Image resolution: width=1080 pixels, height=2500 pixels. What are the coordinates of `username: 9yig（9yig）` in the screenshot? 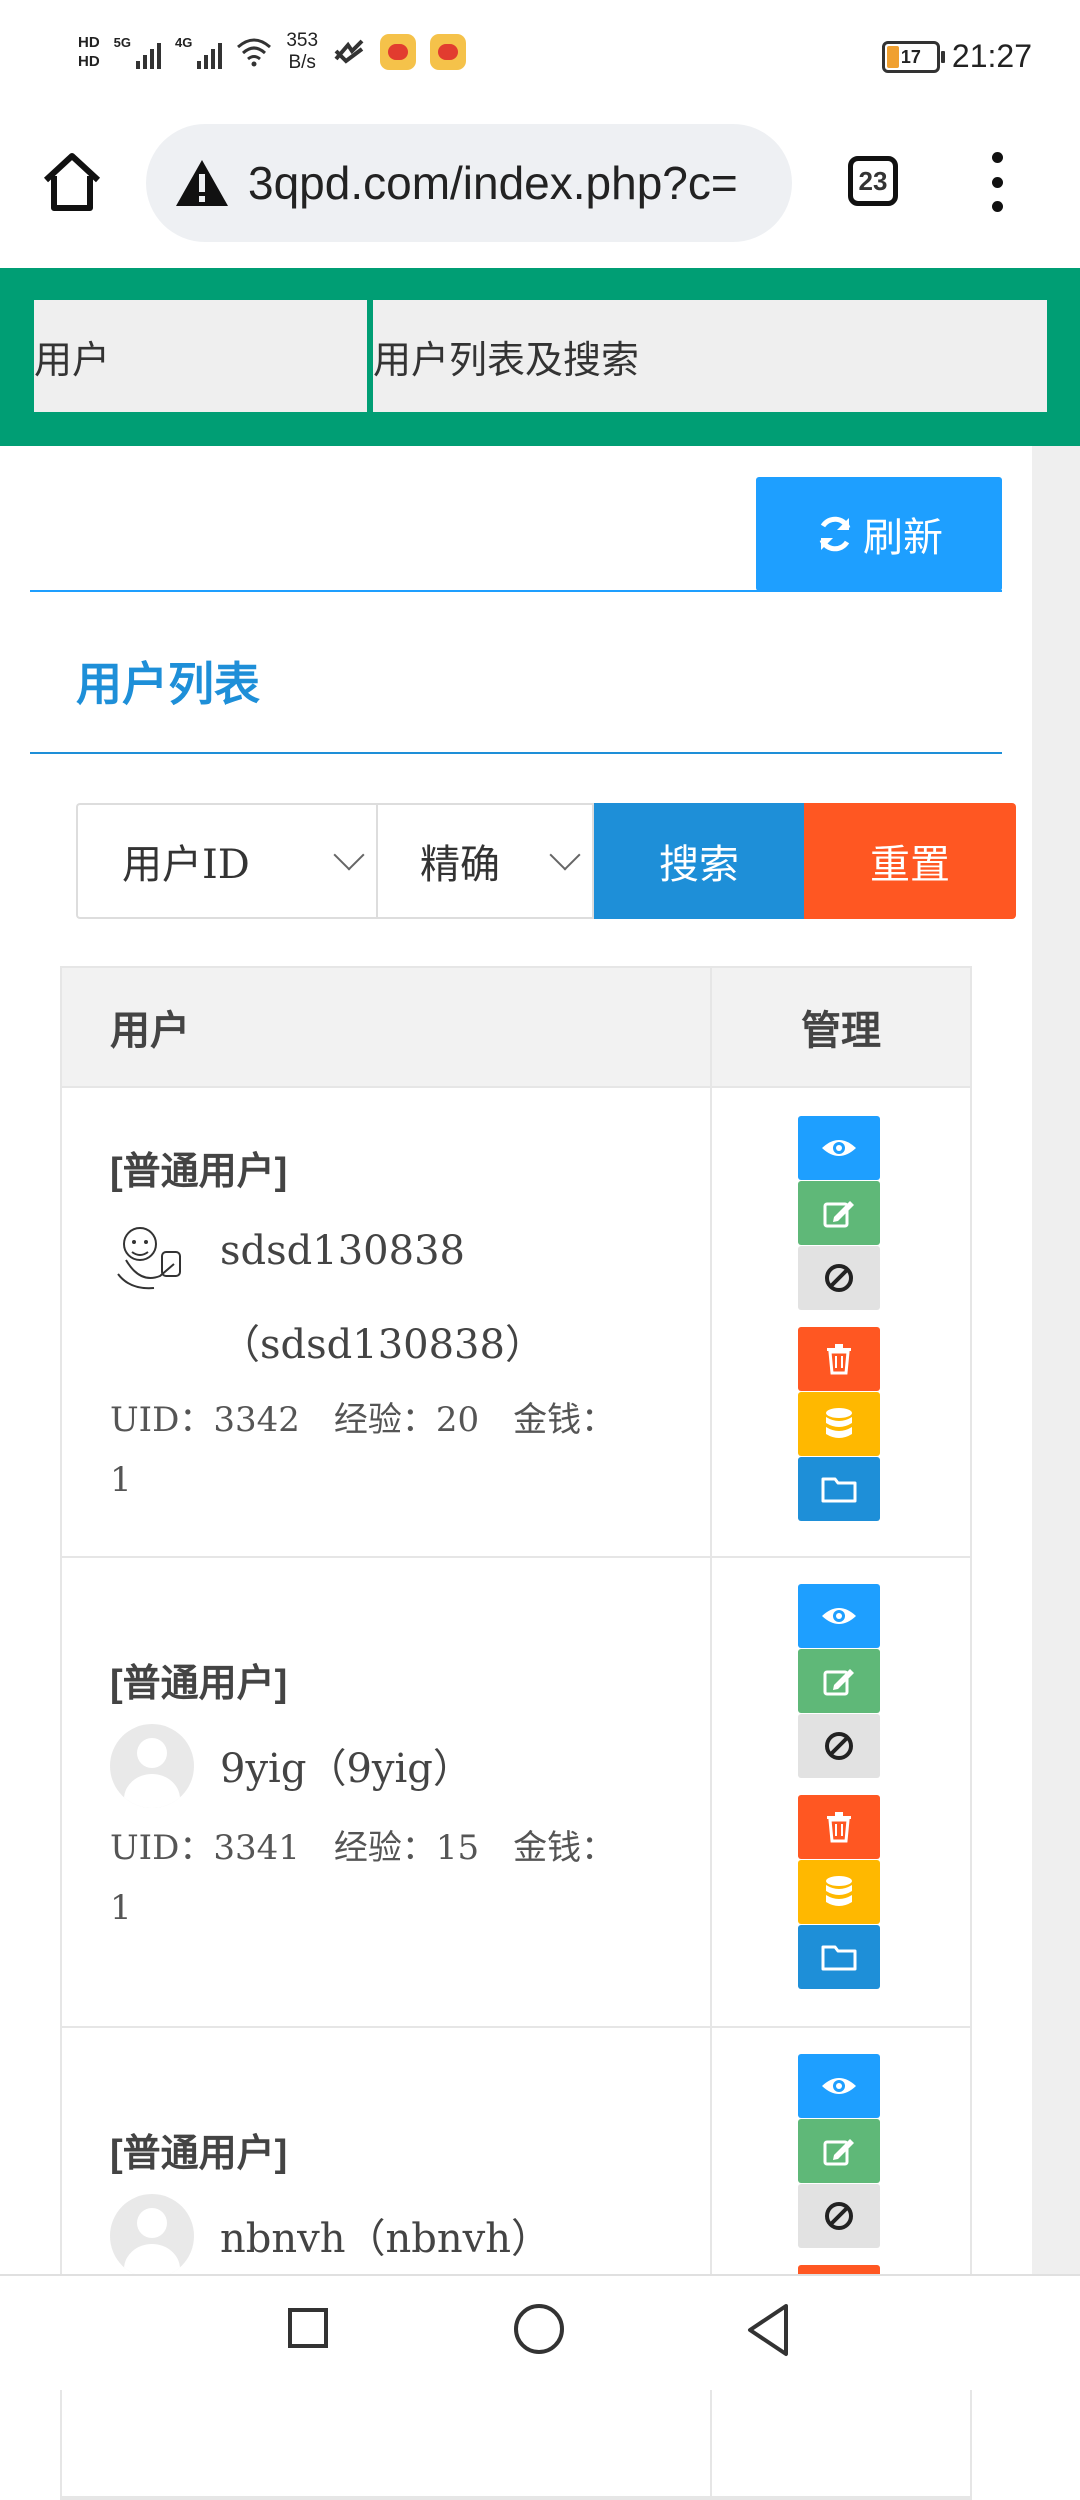 It's located at (346, 1765).